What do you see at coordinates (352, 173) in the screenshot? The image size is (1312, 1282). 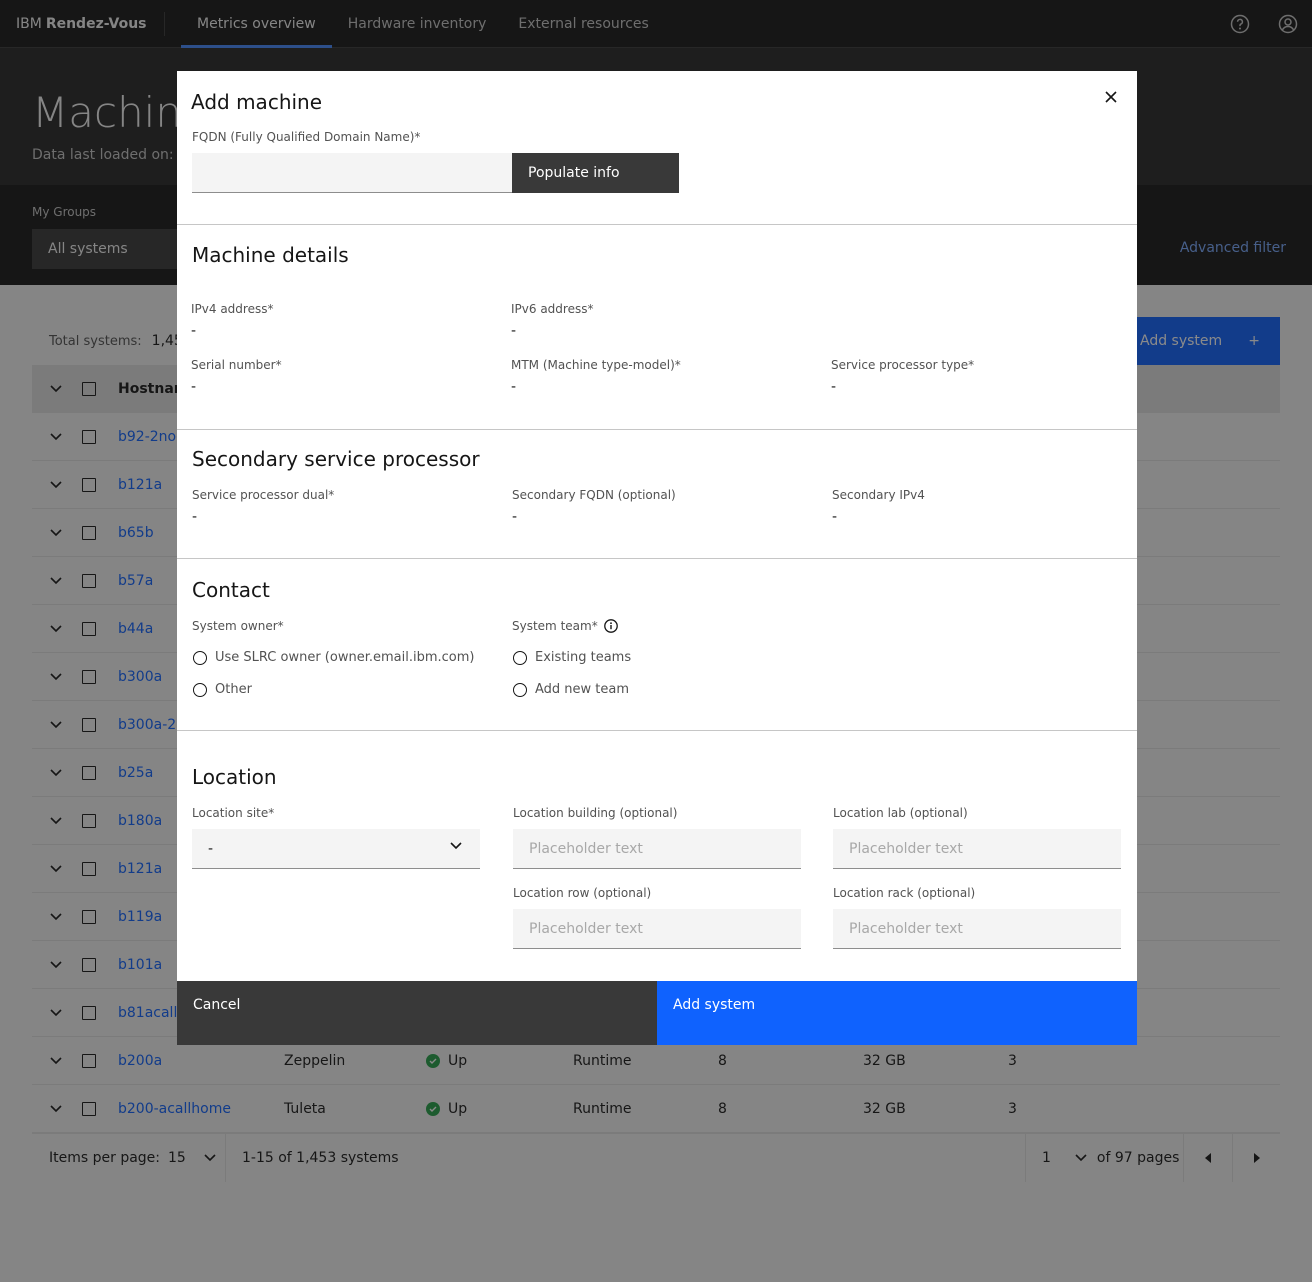 I see `fqdn-input` at bounding box center [352, 173].